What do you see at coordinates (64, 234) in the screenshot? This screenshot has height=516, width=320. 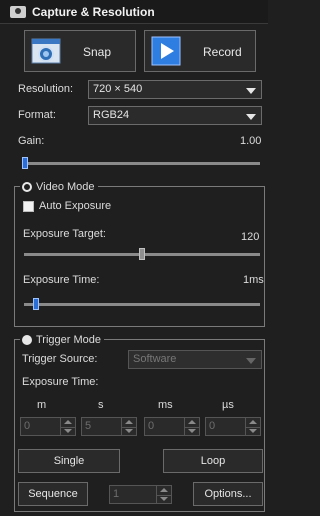 I see `exposure-target-label: Exposure Target:` at bounding box center [64, 234].